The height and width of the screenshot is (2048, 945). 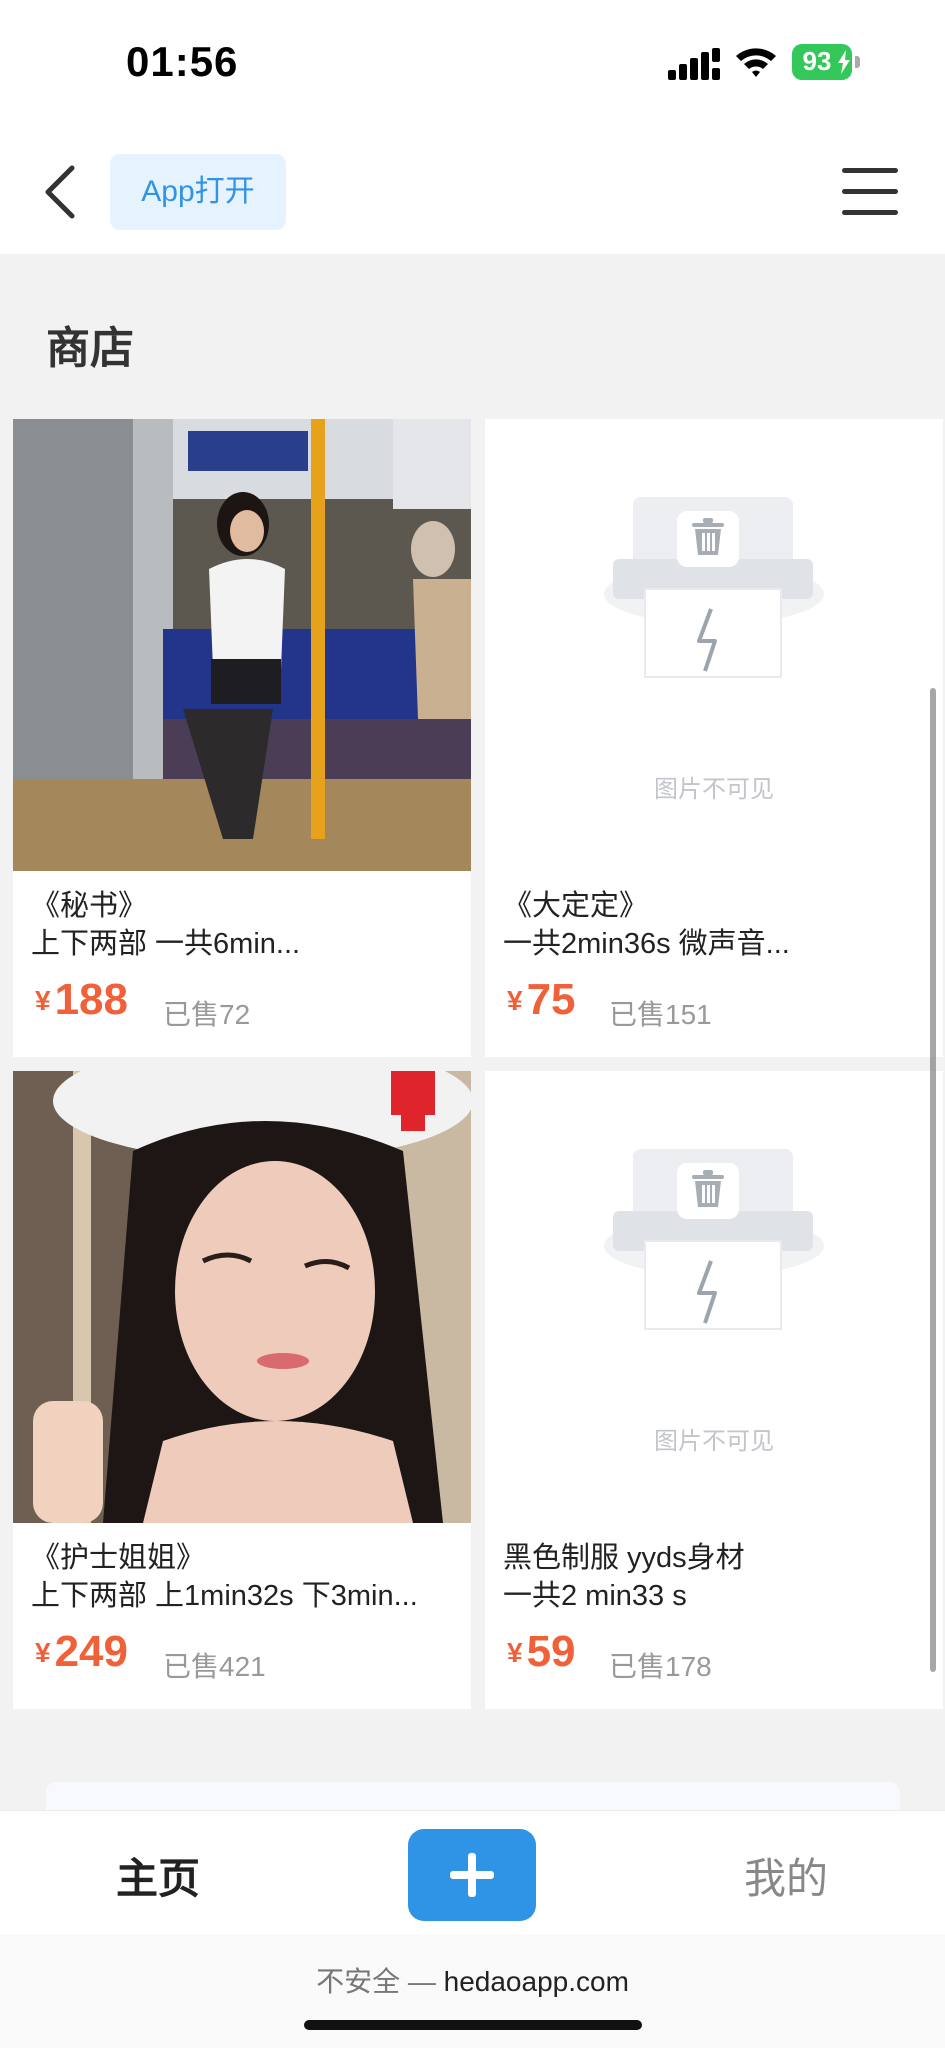 I want to click on product-price: ¥75, so click(x=541, y=1000).